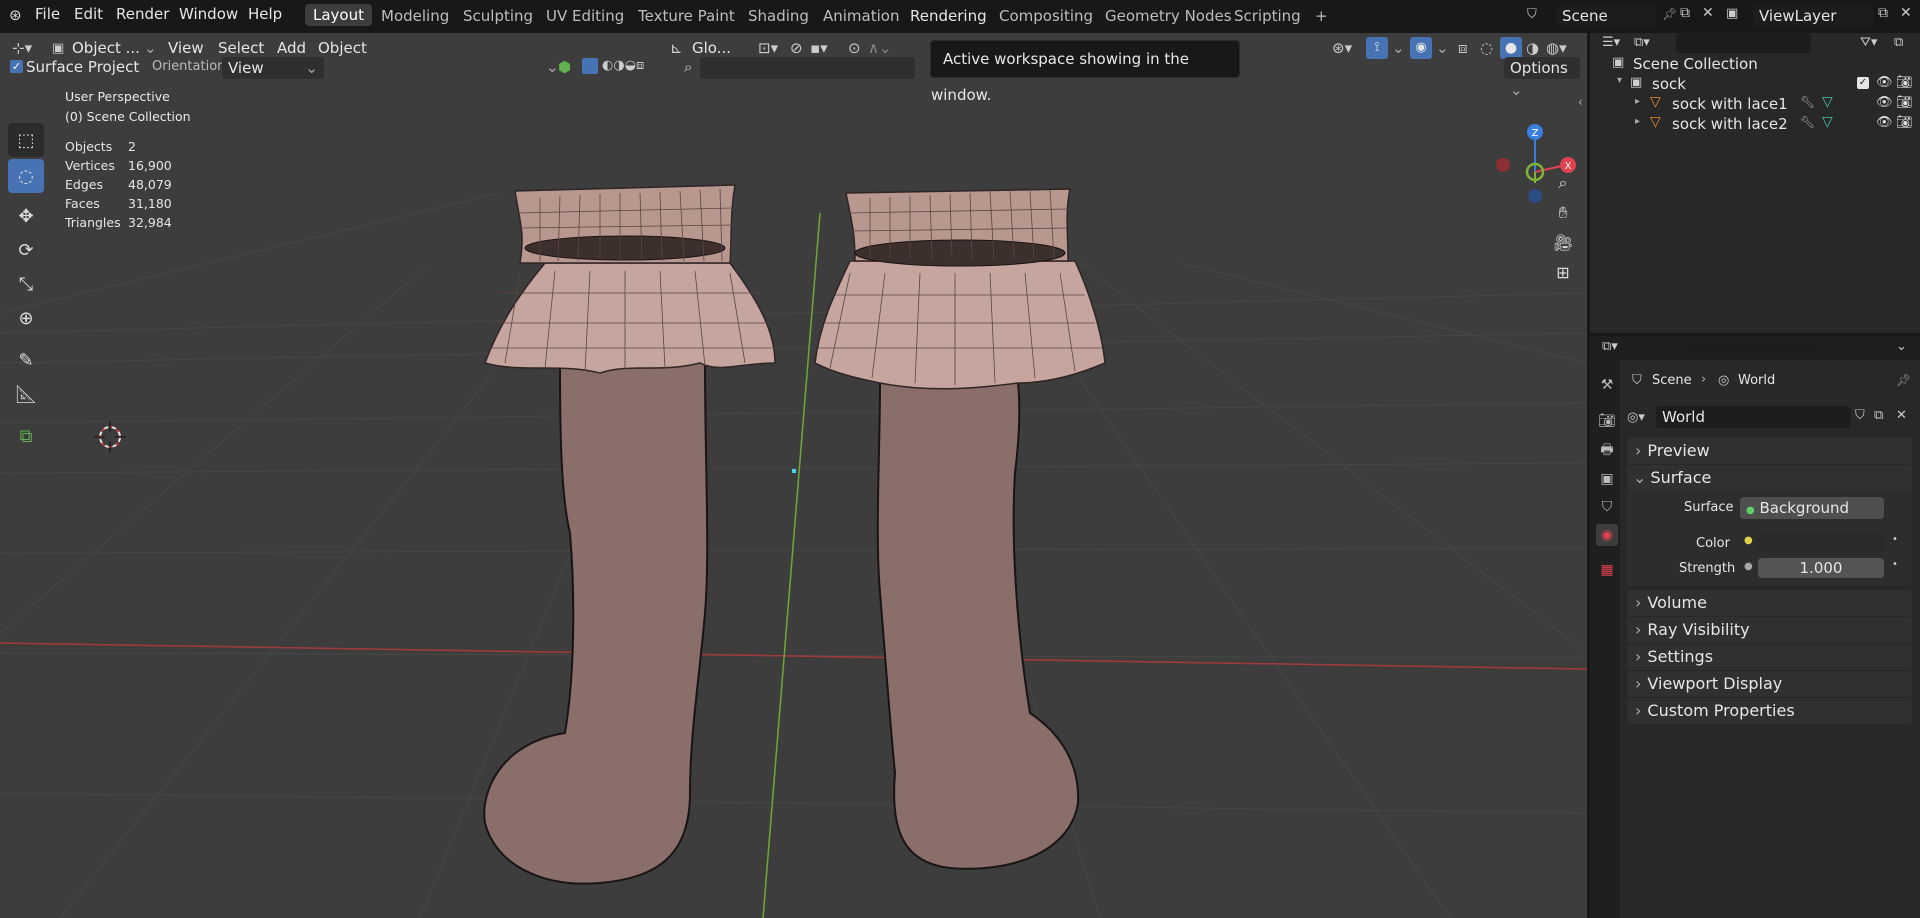 The width and height of the screenshot is (1920, 918). What do you see at coordinates (1607, 385) in the screenshot?
I see `tool-tab-icon: ⚒` at bounding box center [1607, 385].